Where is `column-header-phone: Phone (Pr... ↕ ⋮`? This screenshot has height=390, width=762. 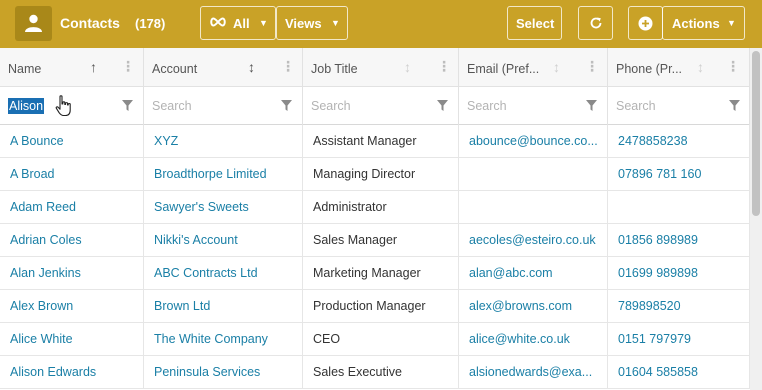 column-header-phone: Phone (Pr... ↕ ⋮ is located at coordinates (679, 67).